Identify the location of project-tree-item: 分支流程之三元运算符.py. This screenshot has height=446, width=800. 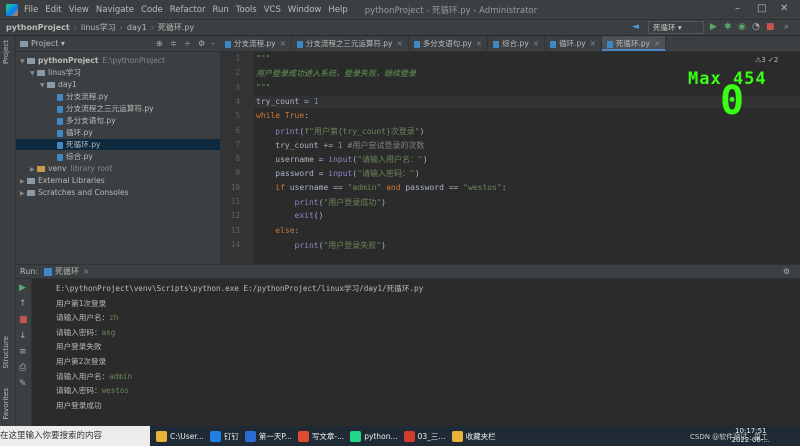
(102, 108).